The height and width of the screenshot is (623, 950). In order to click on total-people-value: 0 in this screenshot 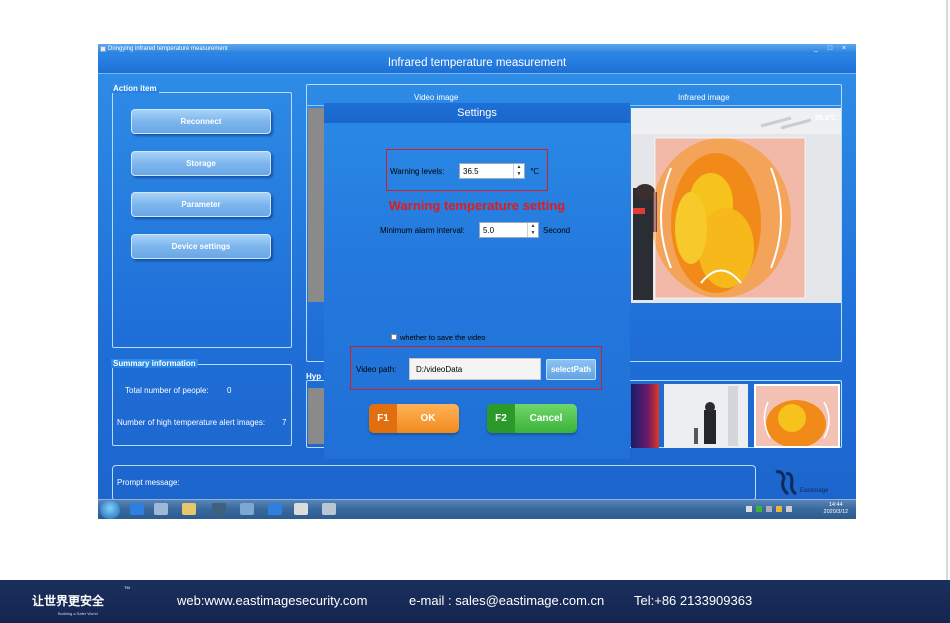, I will do `click(229, 390)`.